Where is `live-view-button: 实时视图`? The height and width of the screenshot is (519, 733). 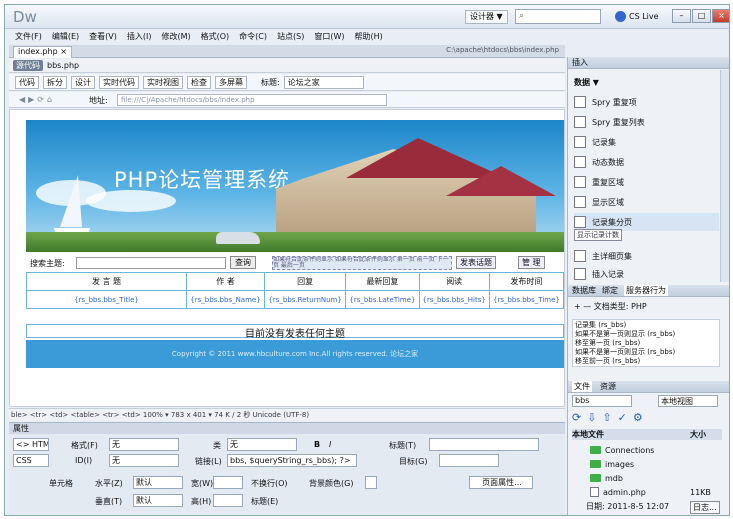 live-view-button: 实时视图 is located at coordinates (163, 82).